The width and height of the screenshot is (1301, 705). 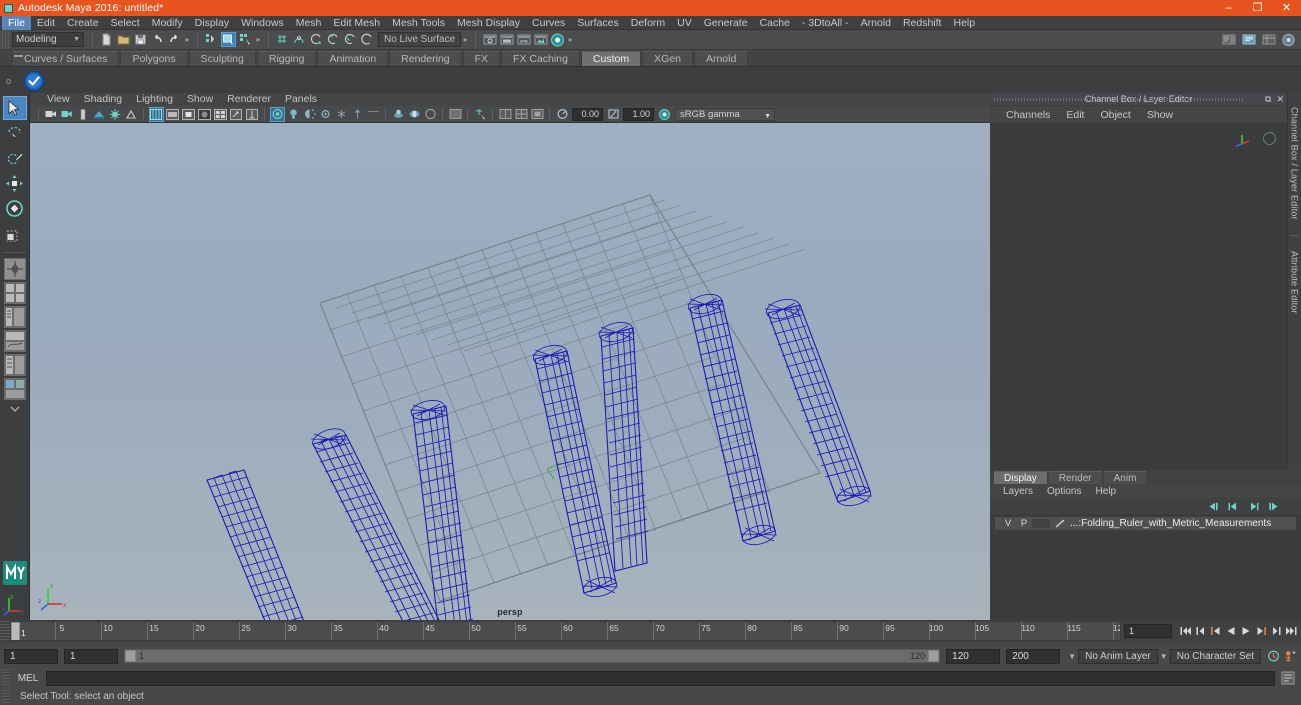 I want to click on exposure-field: 0.00, so click(x=587, y=114).